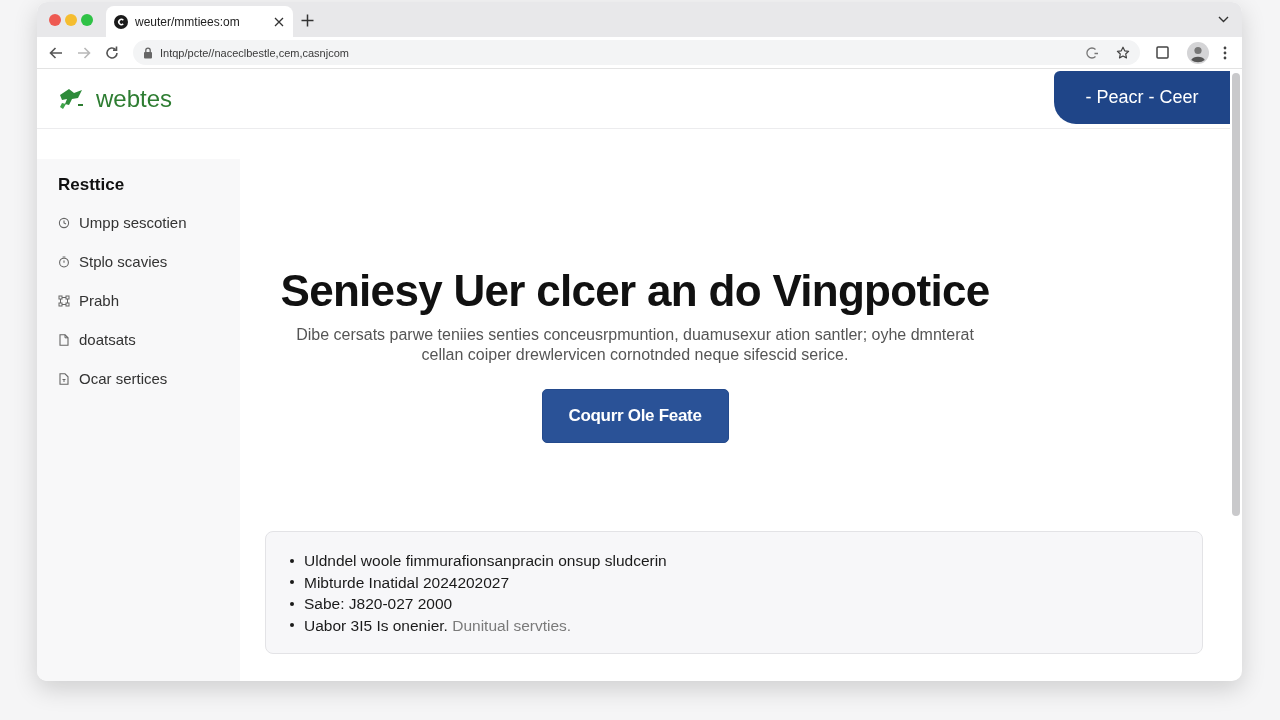  What do you see at coordinates (1236, 294) in the screenshot?
I see `scrollbar-thumb` at bounding box center [1236, 294].